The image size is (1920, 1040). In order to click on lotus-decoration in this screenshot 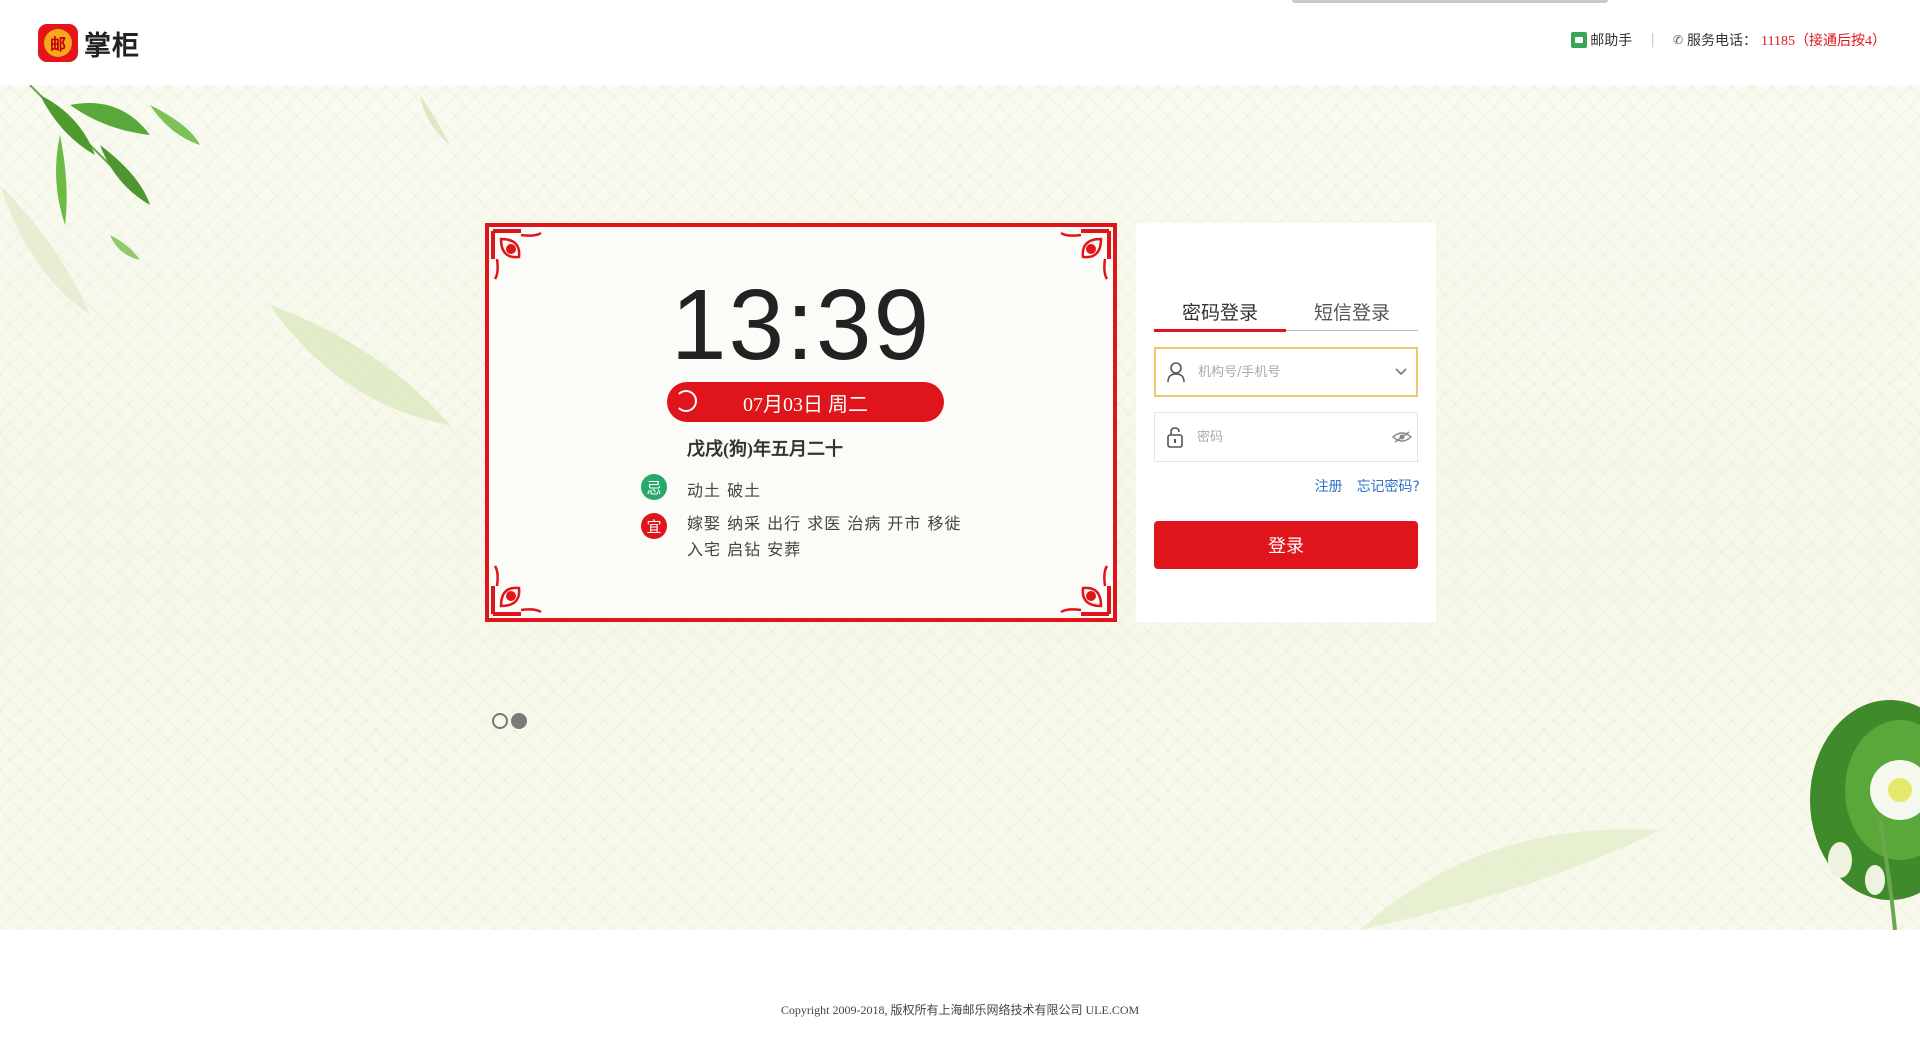, I will do `click(1640, 815)`.